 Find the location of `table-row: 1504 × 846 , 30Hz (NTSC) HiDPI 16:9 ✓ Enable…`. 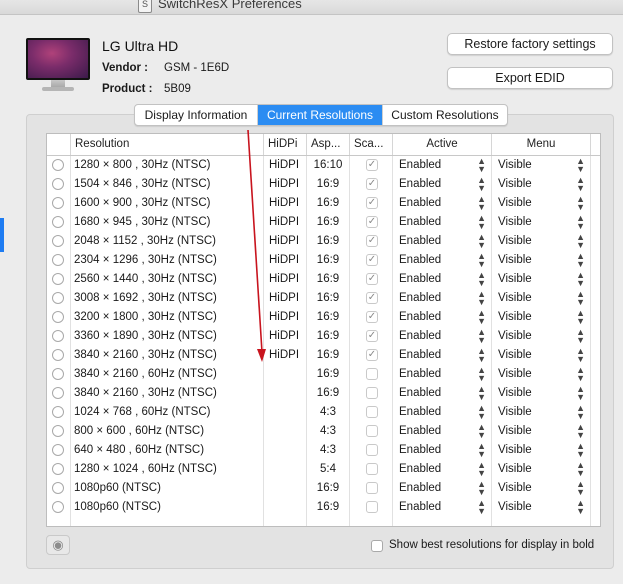

table-row: 1504 × 846 , 30Hz (NTSC) HiDPI 16:9 ✓ Enable… is located at coordinates (323, 184).